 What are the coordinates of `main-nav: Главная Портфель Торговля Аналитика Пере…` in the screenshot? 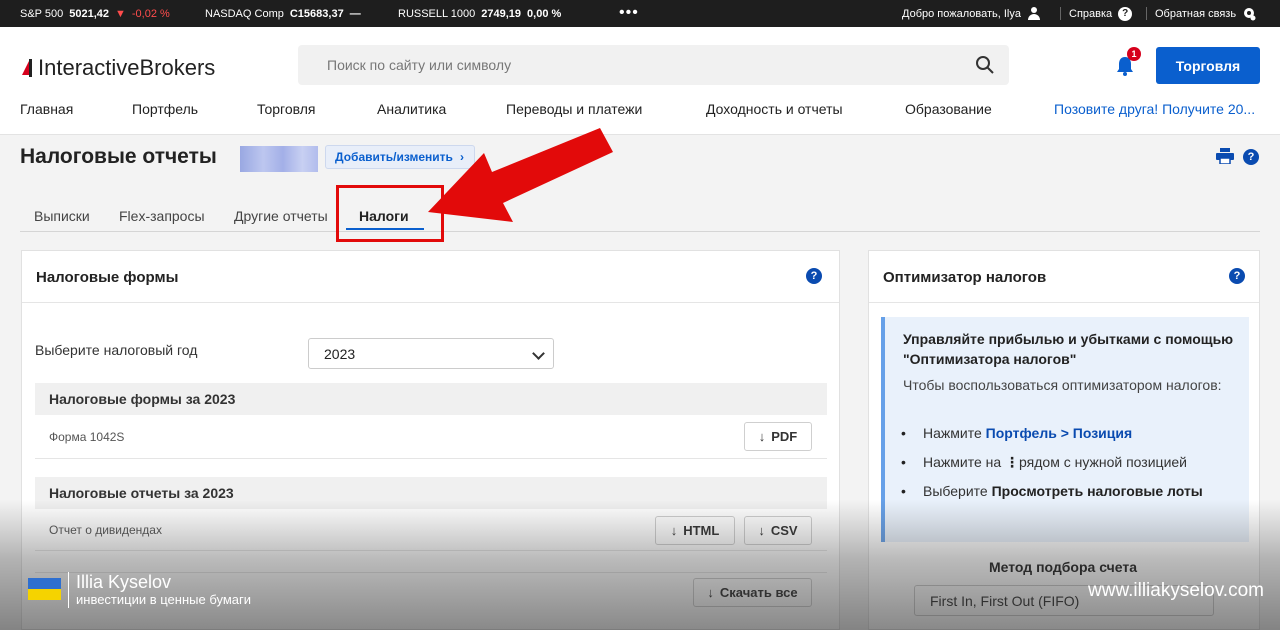 It's located at (640, 112).